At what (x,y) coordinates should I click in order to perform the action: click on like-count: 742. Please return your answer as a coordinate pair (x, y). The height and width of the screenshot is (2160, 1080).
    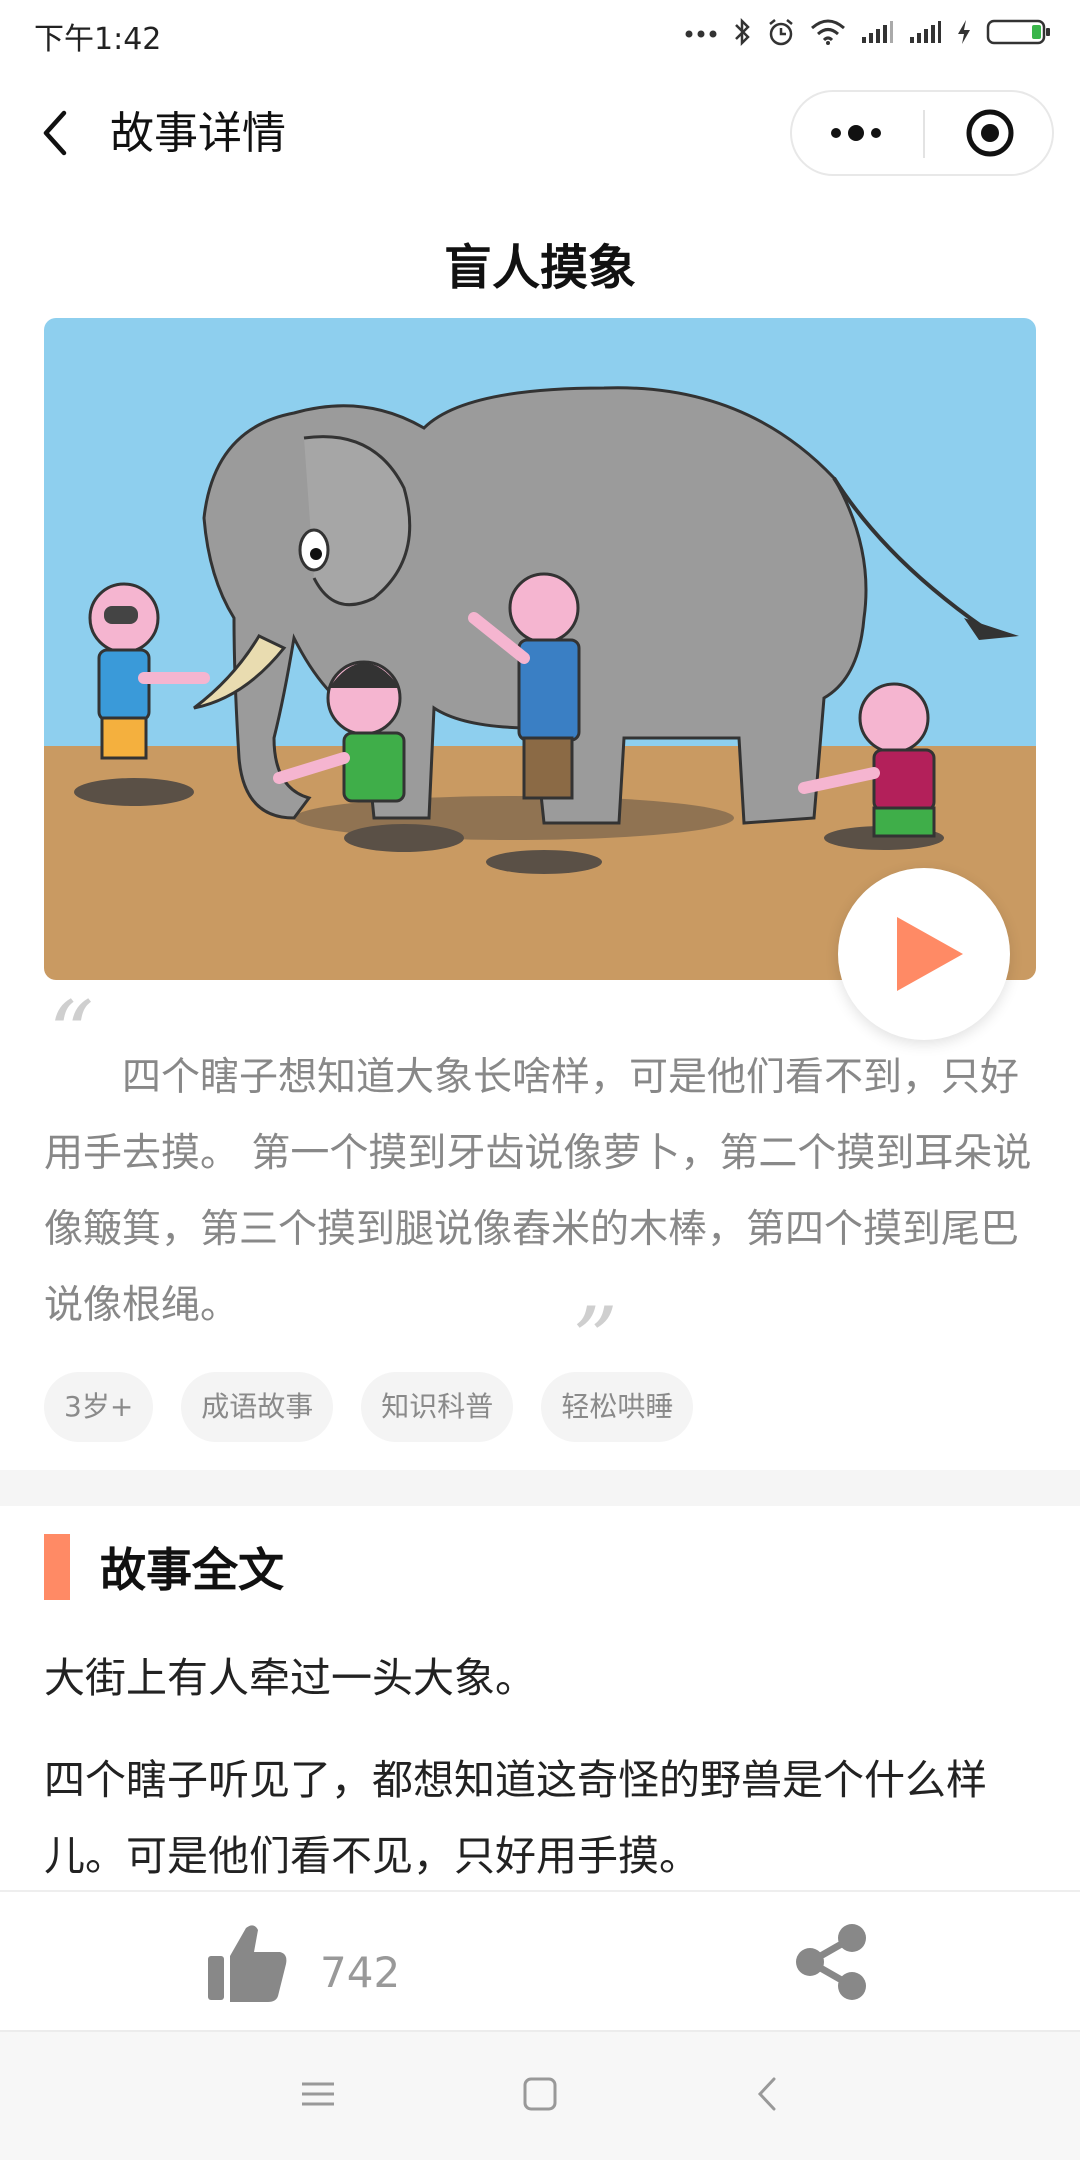
    Looking at the image, I should click on (360, 1972).